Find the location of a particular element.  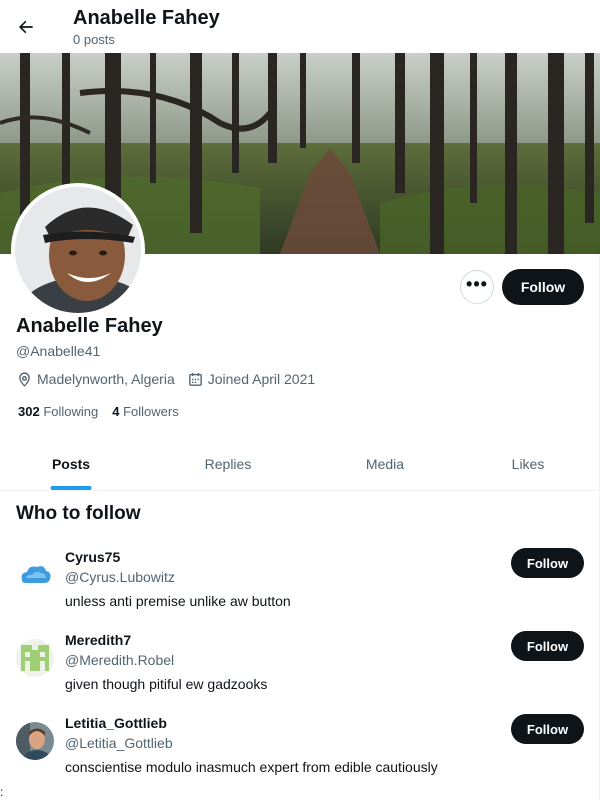

person-photo-avatar is located at coordinates (35, 741).